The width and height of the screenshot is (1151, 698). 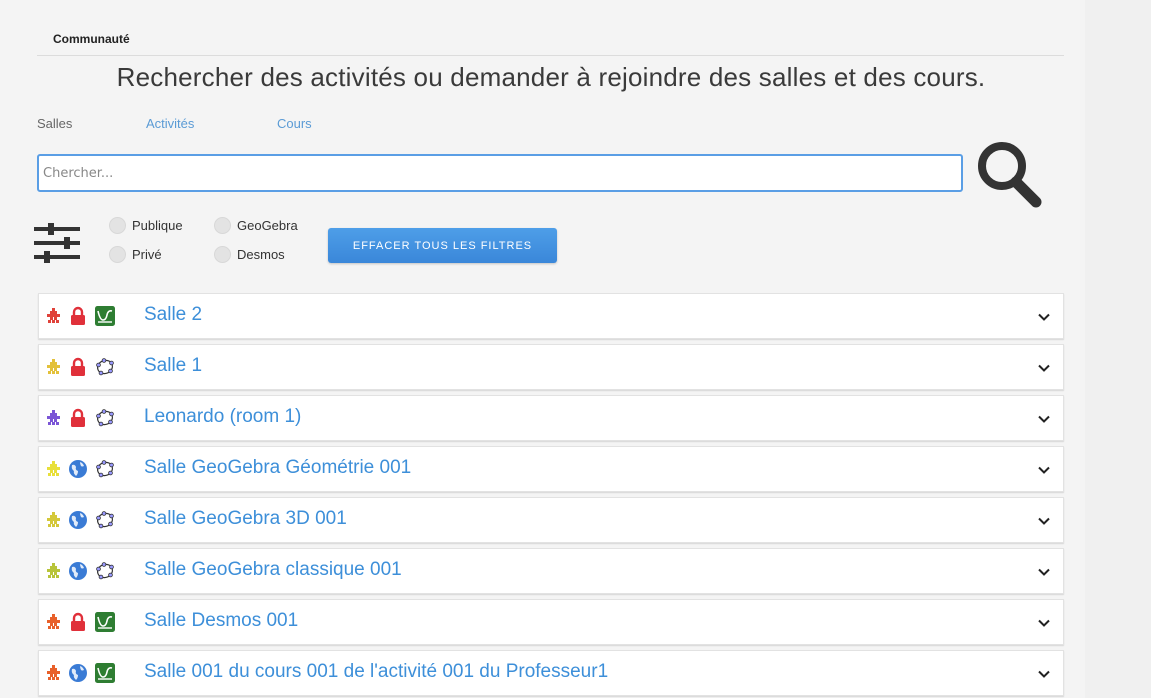 I want to click on search-icon, so click(x=1010, y=175).